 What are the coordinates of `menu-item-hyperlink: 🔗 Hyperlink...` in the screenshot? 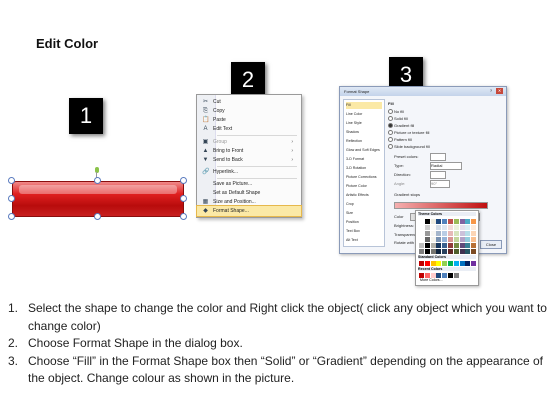 It's located at (249, 172).